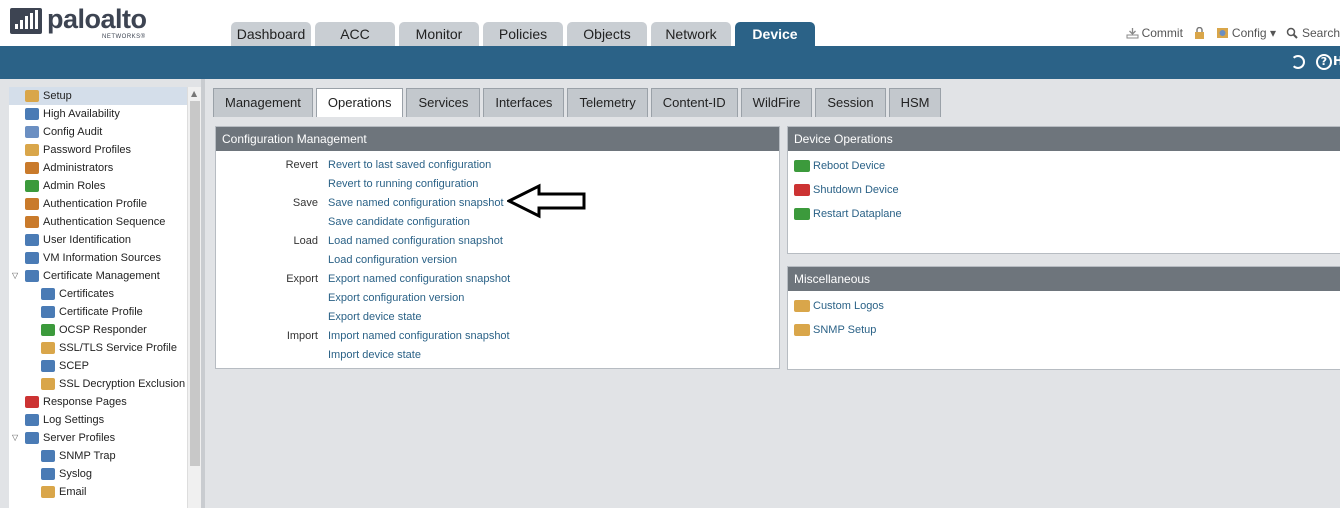 The image size is (1340, 508). What do you see at coordinates (98, 150) in the screenshot?
I see `sidebar-item: Password Profiles` at bounding box center [98, 150].